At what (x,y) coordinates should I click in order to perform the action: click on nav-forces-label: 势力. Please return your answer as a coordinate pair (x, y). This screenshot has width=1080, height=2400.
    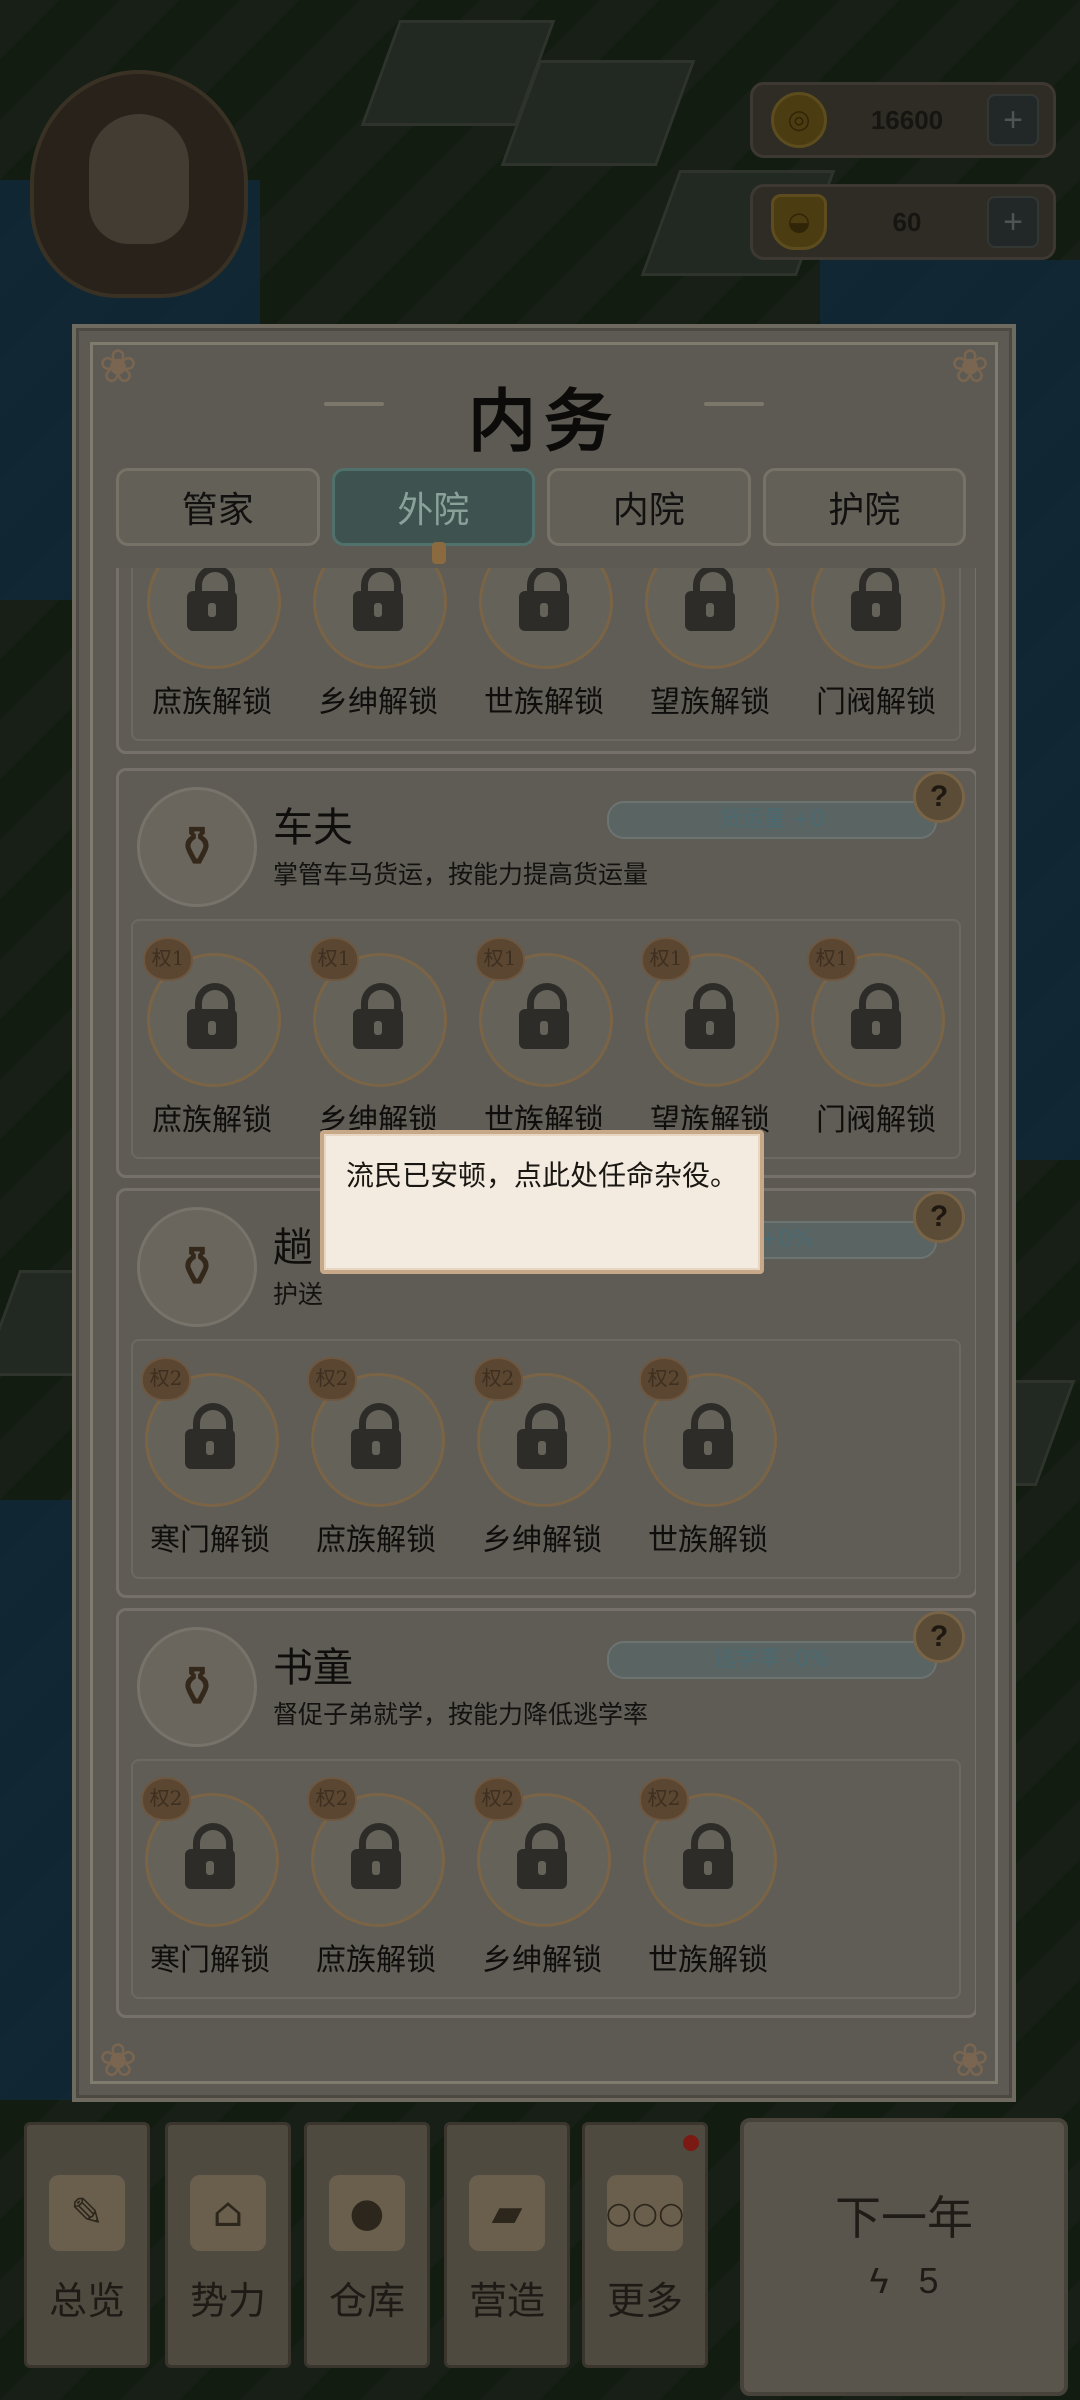
    Looking at the image, I should click on (227, 2301).